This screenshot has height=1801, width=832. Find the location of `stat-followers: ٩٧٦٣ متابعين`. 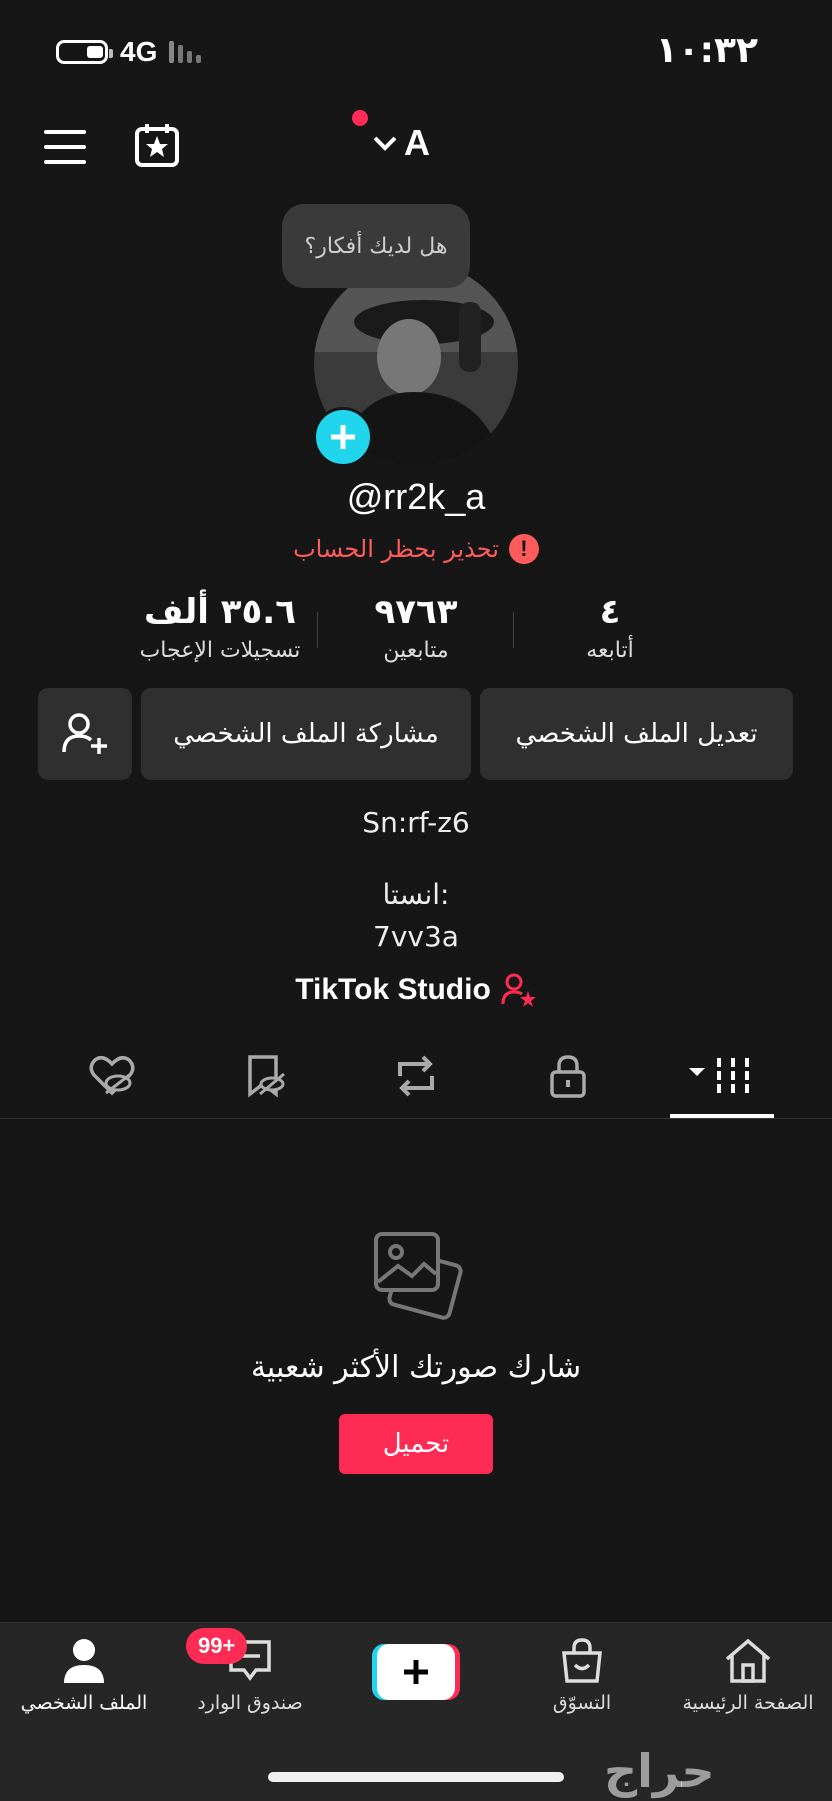

stat-followers: ٩٧٦٣ متابعين is located at coordinates (416, 627).